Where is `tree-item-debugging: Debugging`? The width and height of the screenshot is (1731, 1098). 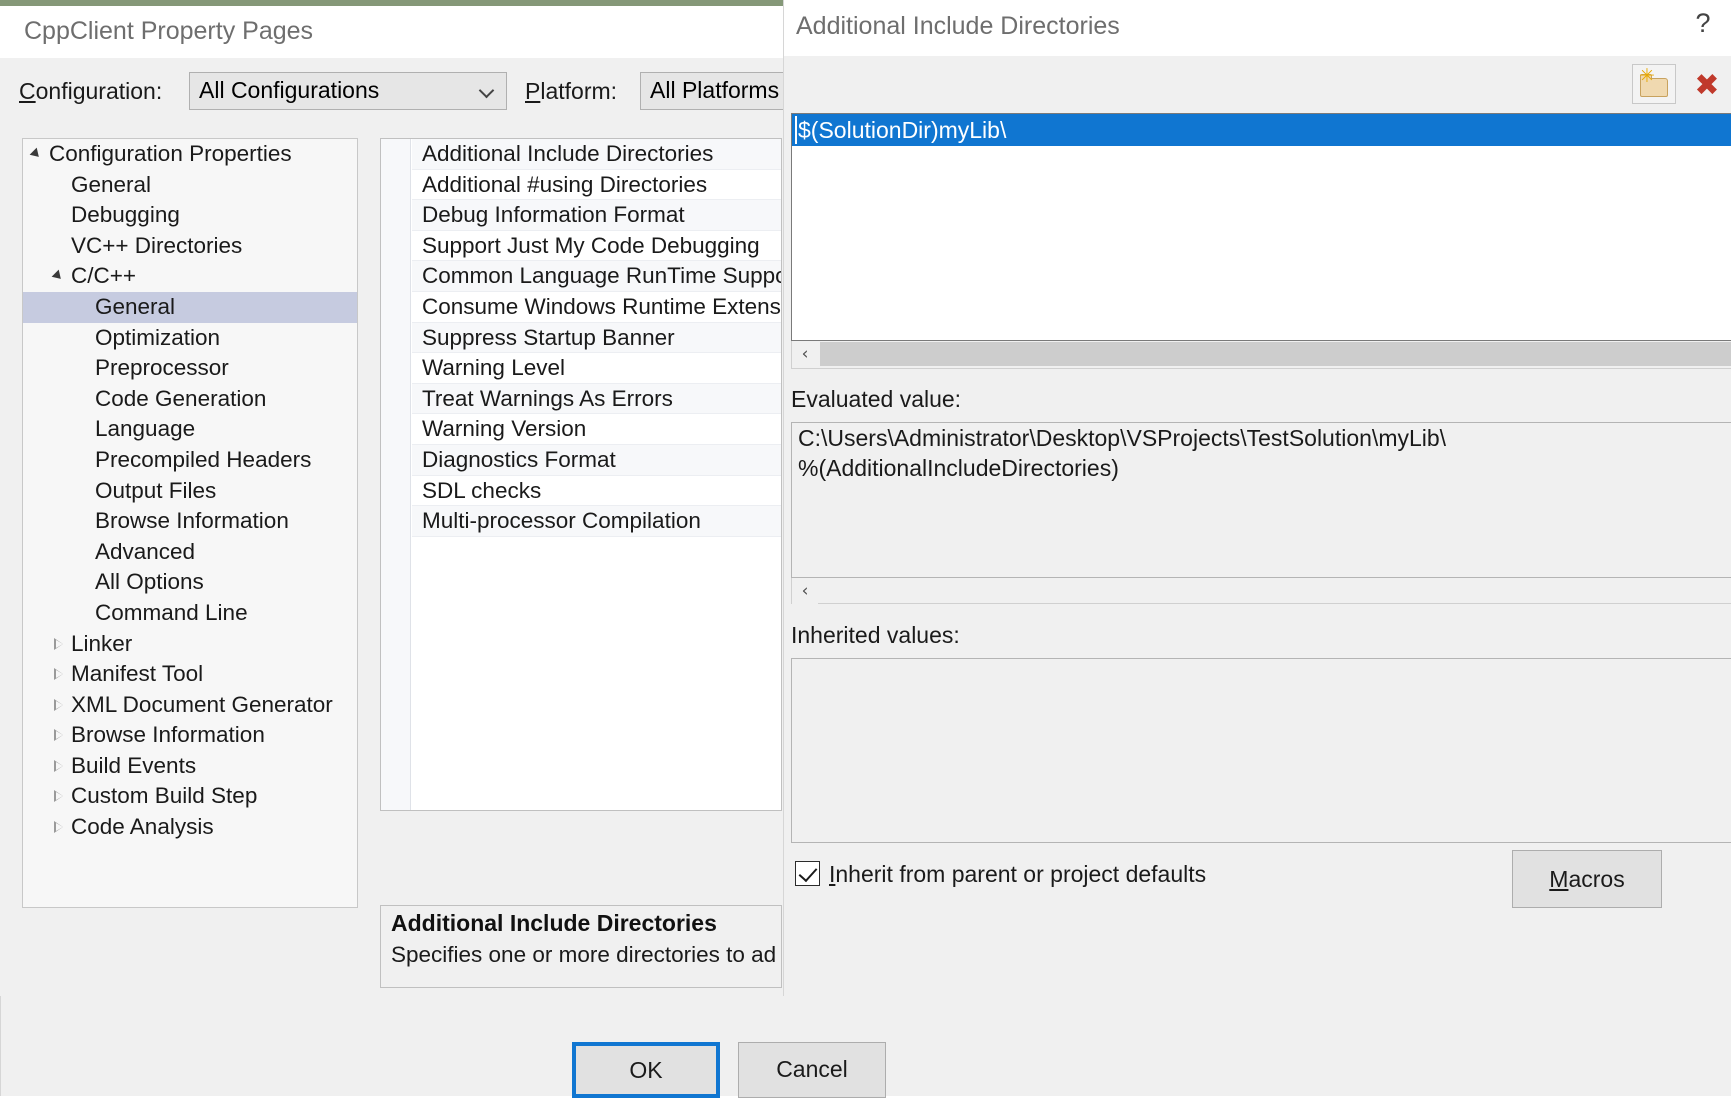 tree-item-debugging: Debugging is located at coordinates (190, 215).